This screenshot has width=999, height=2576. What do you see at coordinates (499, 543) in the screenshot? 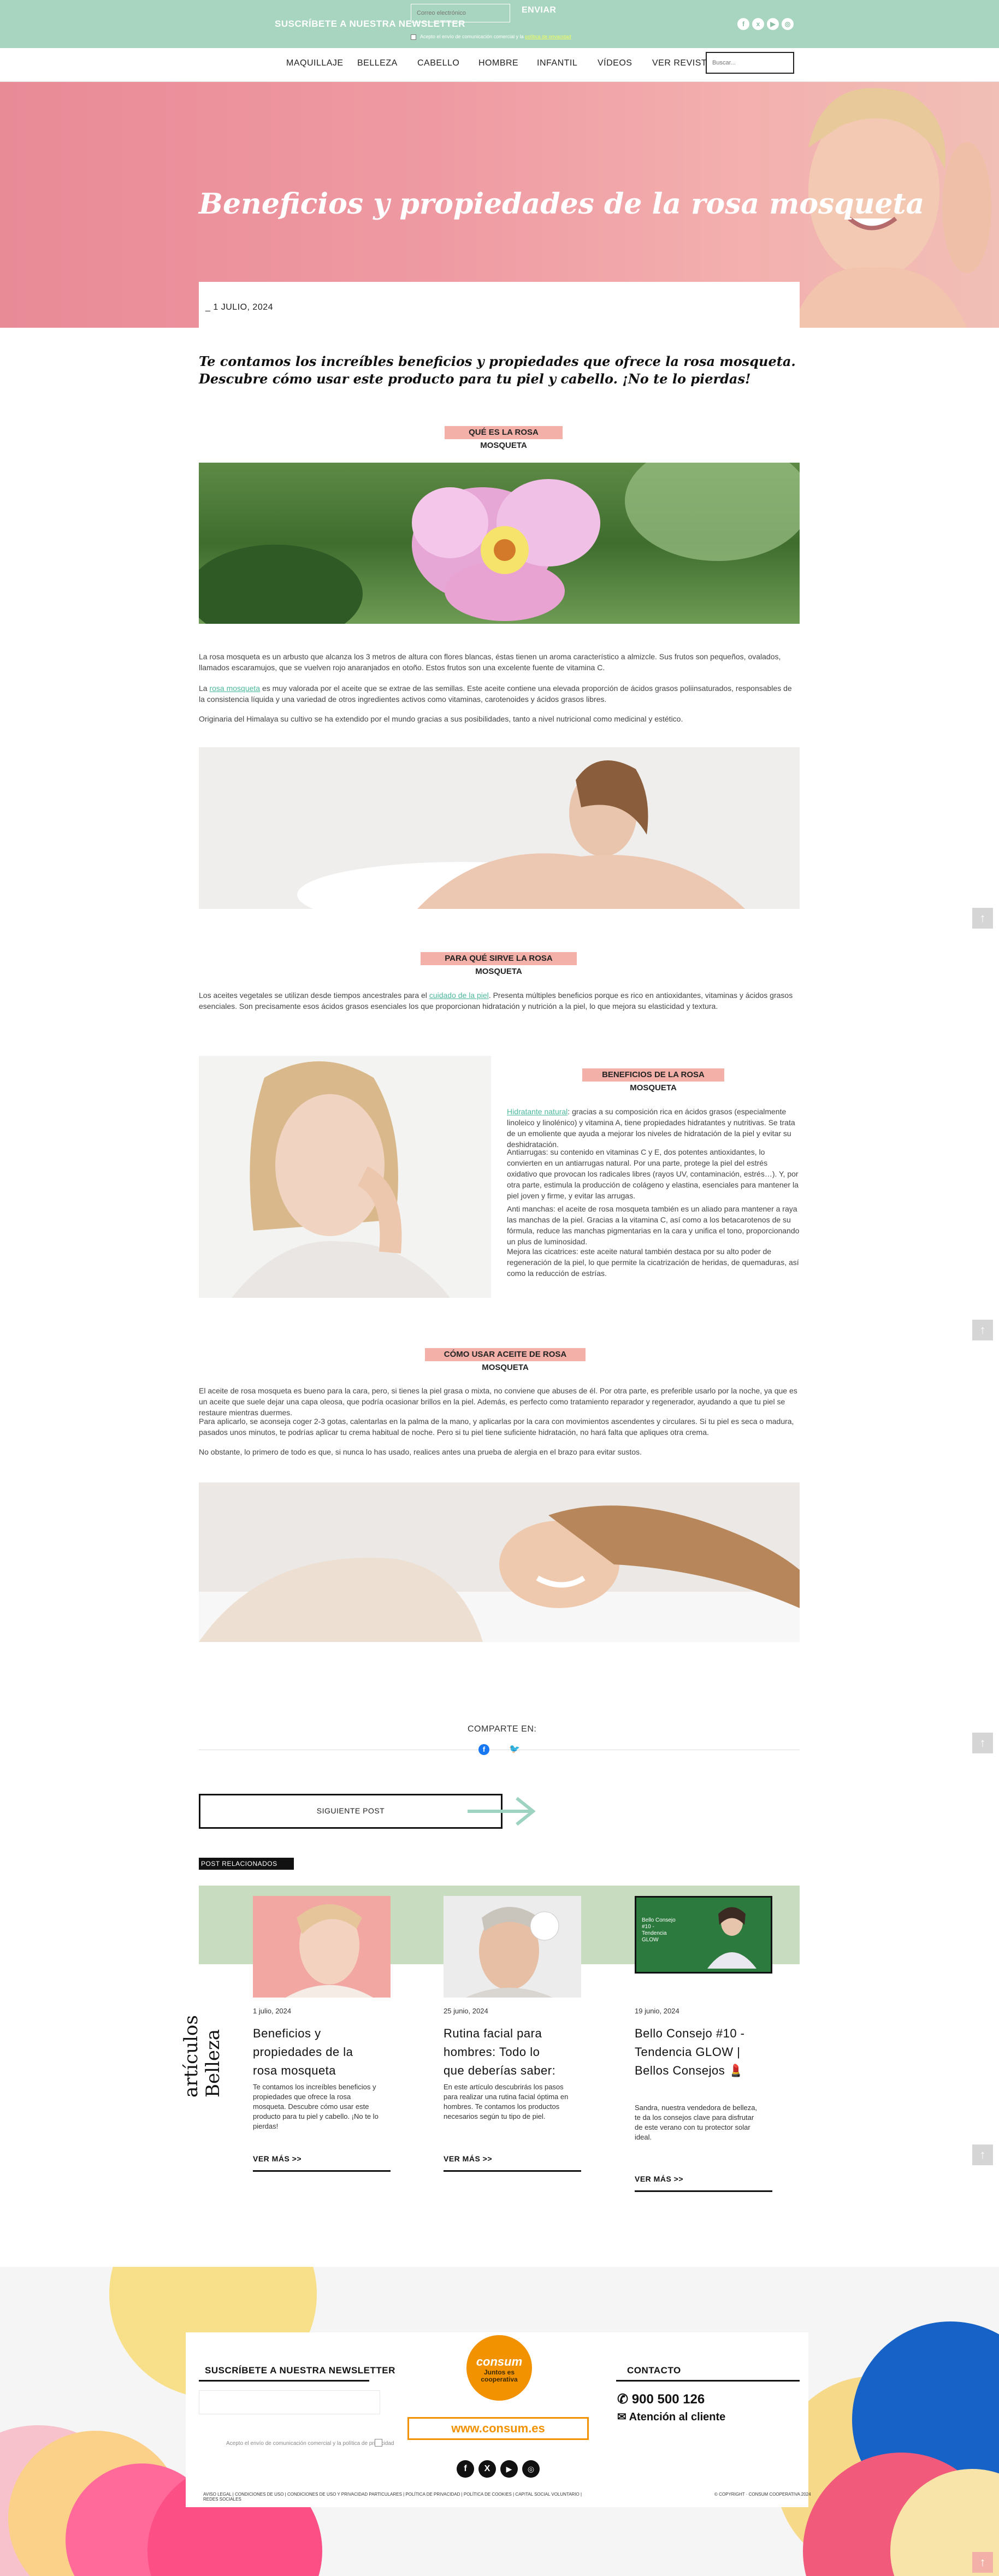
I see `rose-flower-image` at bounding box center [499, 543].